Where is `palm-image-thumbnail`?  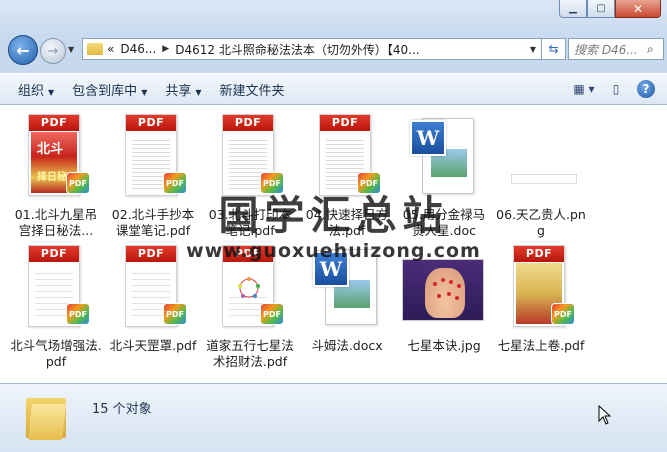
palm-image-thumbnail is located at coordinates (443, 288).